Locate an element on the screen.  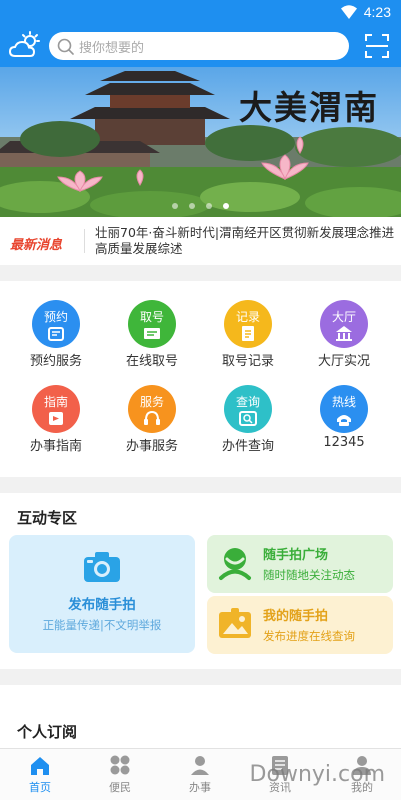
service-label: 预约服务 is located at coordinates (55, 361).